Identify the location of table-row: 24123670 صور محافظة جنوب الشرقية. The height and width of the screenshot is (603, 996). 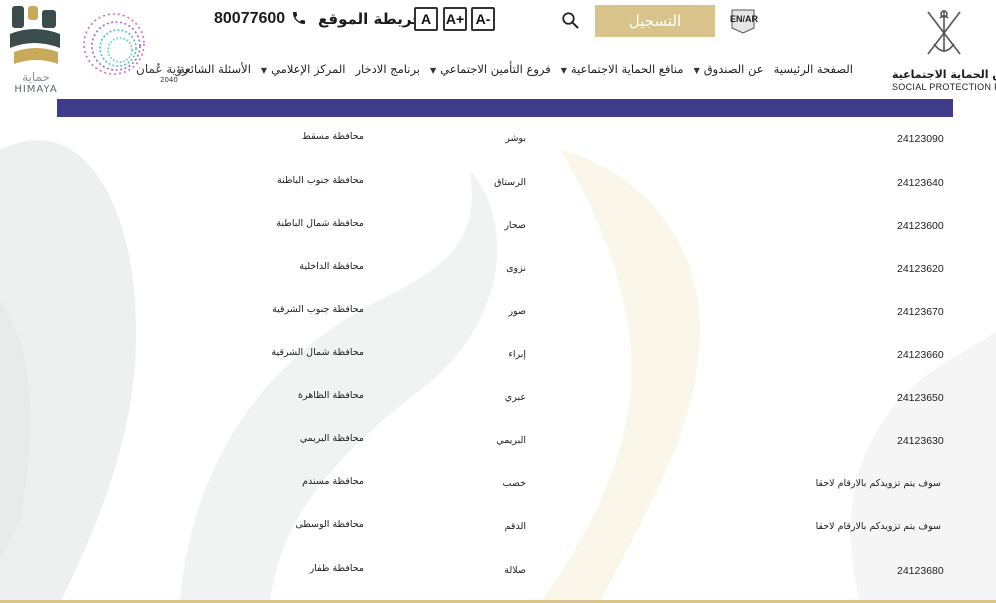
(498, 310).